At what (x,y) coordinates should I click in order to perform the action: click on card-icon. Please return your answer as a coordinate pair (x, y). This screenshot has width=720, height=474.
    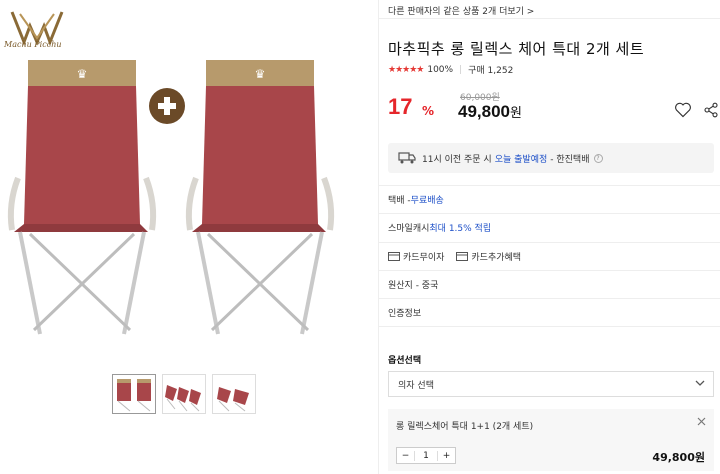
    Looking at the image, I should click on (394, 256).